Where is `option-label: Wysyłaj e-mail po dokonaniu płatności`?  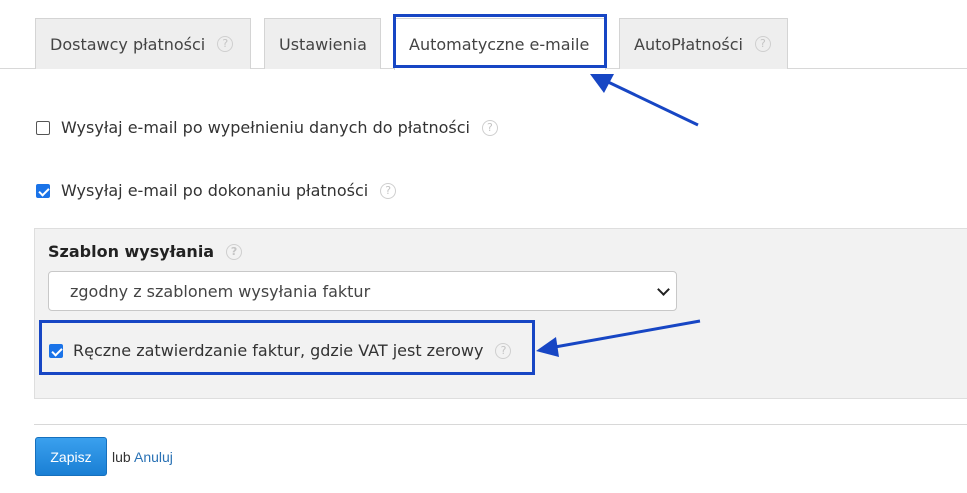 option-label: Wysyłaj e-mail po dokonaniu płatności is located at coordinates (215, 190).